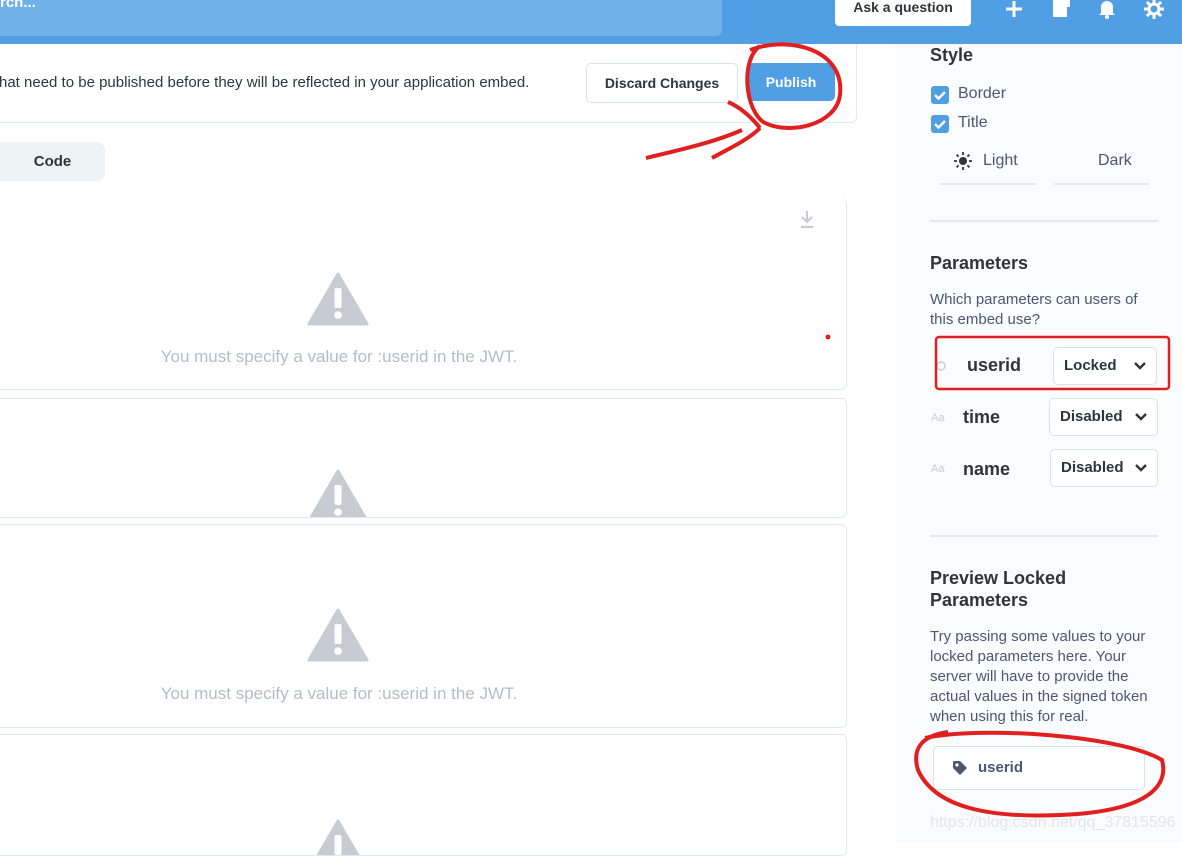 Image resolution: width=1182 pixels, height=856 pixels. I want to click on watermark: https://blog.csdn.net/qq_37815596, so click(1053, 822).